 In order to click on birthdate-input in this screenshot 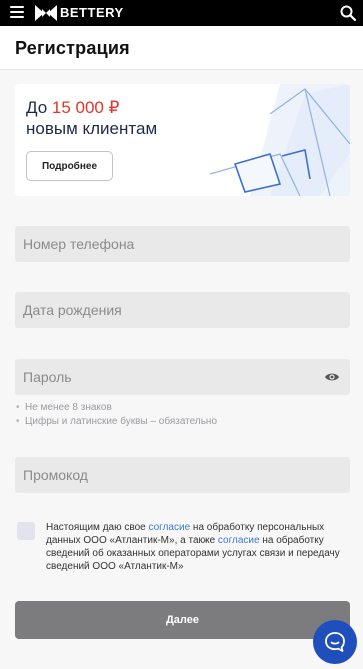, I will do `click(182, 310)`.